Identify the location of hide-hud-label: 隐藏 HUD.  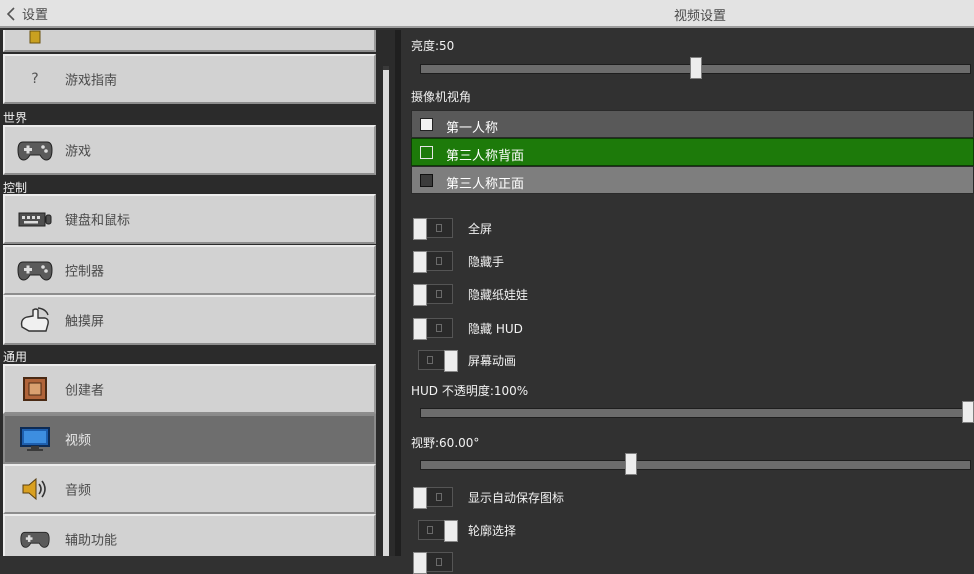
(495, 329).